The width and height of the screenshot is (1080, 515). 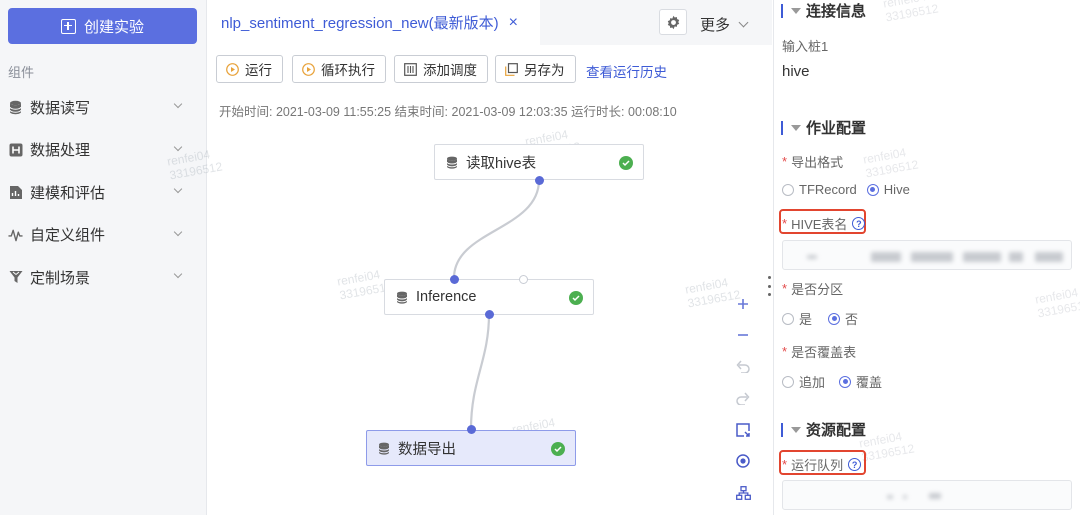 I want to click on edge-read-to-inference, so click(x=496, y=229).